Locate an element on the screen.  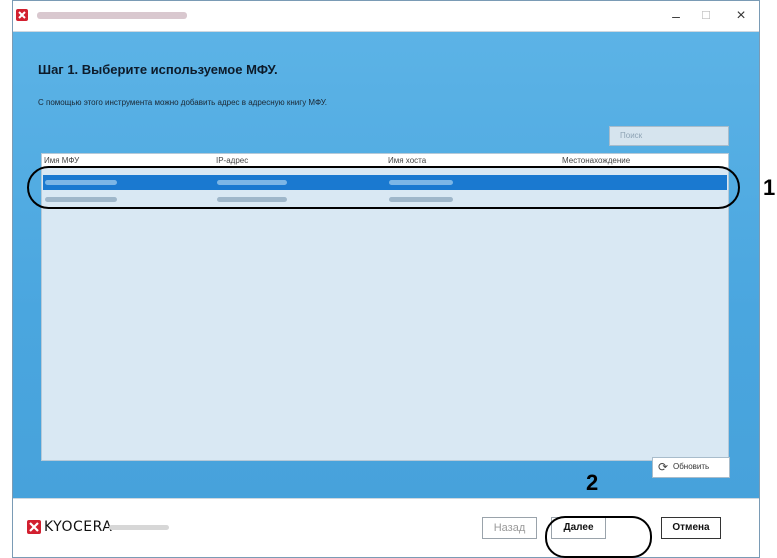
column-header-ip-address: IP-адрес is located at coordinates (232, 160).